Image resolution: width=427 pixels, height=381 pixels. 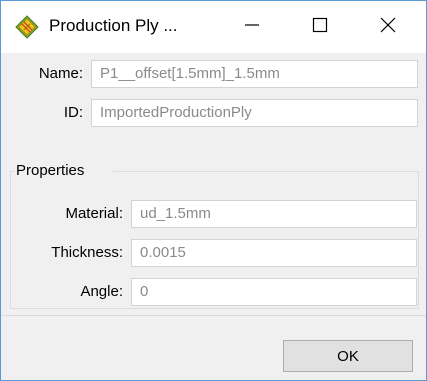 I want to click on minimize-icon, so click(x=252, y=27).